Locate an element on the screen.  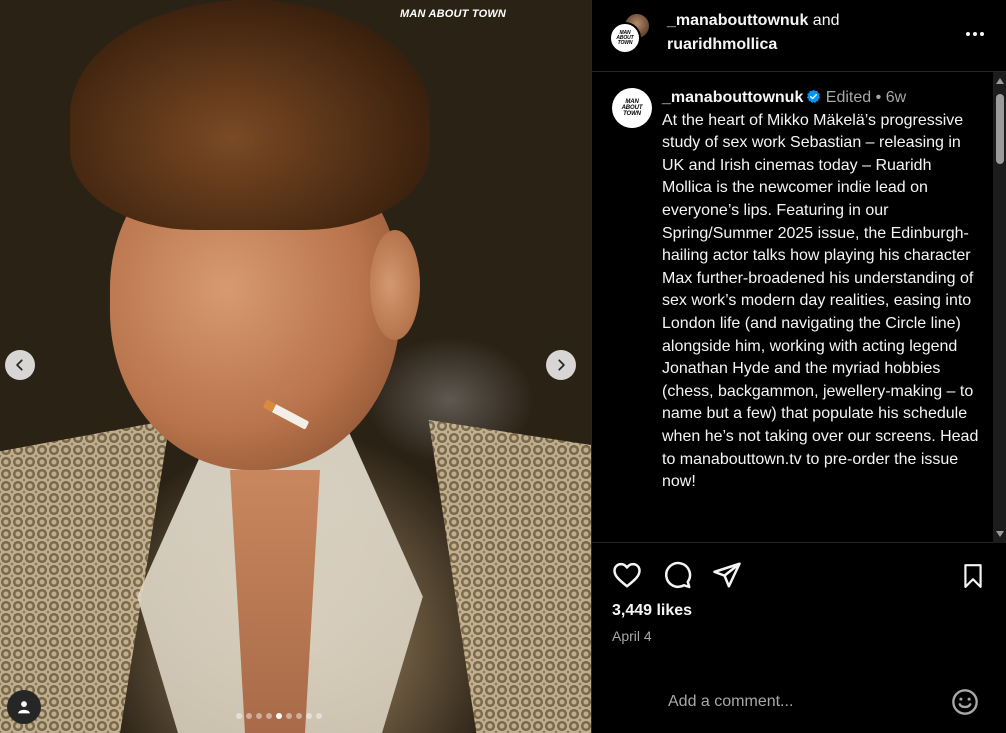
avatar-logo: MAN ABOUT TOWN is located at coordinates (625, 37).